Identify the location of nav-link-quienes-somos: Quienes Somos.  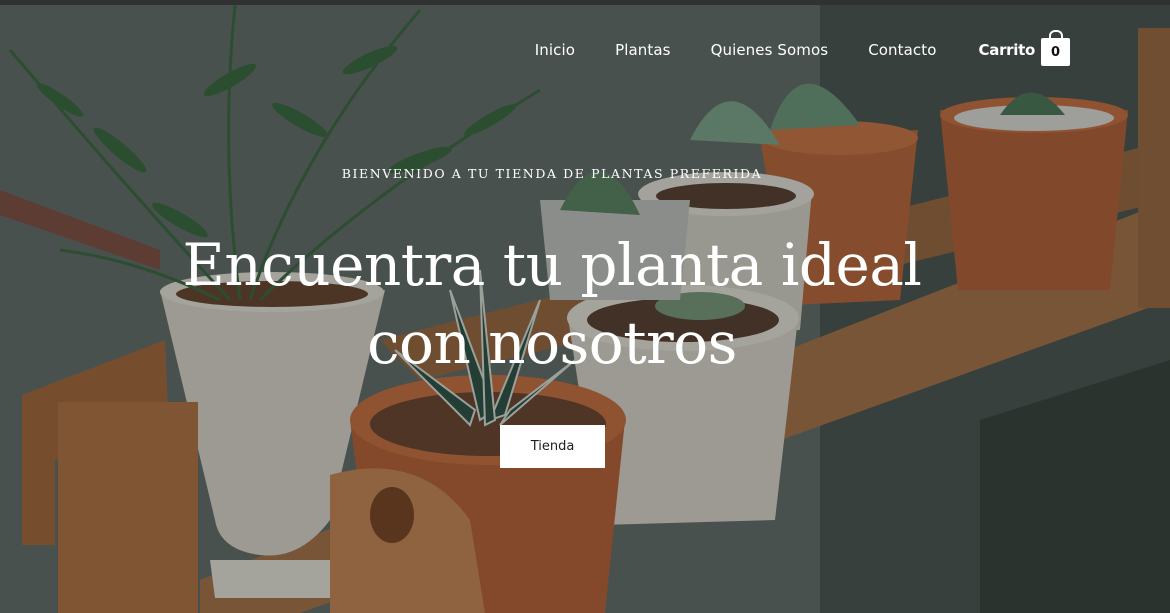
(770, 50).